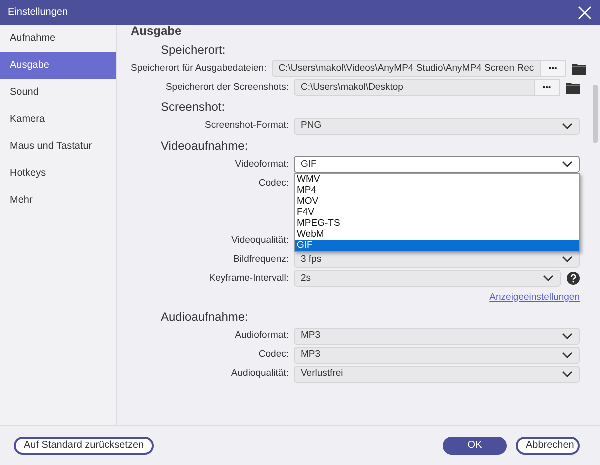  Describe the element at coordinates (309, 165) in the screenshot. I see `dropdown-value: GIF` at that location.